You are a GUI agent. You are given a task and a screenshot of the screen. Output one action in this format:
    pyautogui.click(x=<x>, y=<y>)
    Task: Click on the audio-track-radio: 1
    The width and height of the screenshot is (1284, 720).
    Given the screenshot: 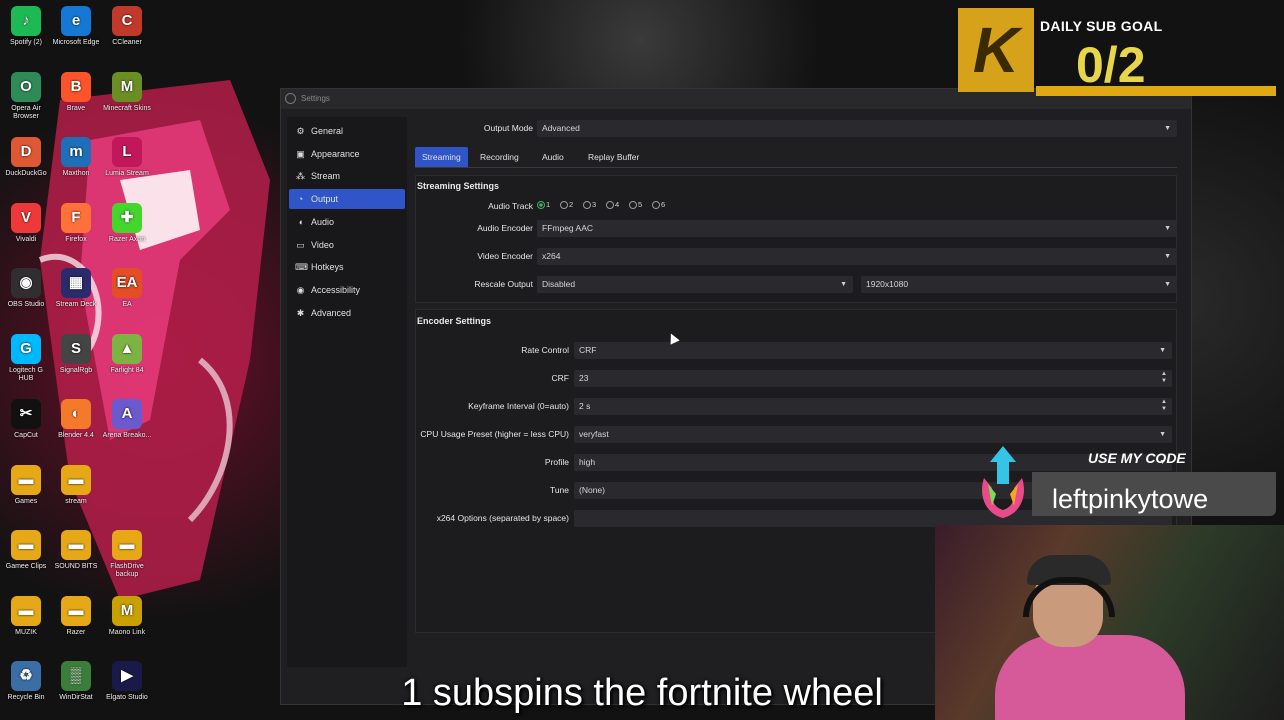 What is the action you would take?
    pyautogui.click(x=544, y=205)
    